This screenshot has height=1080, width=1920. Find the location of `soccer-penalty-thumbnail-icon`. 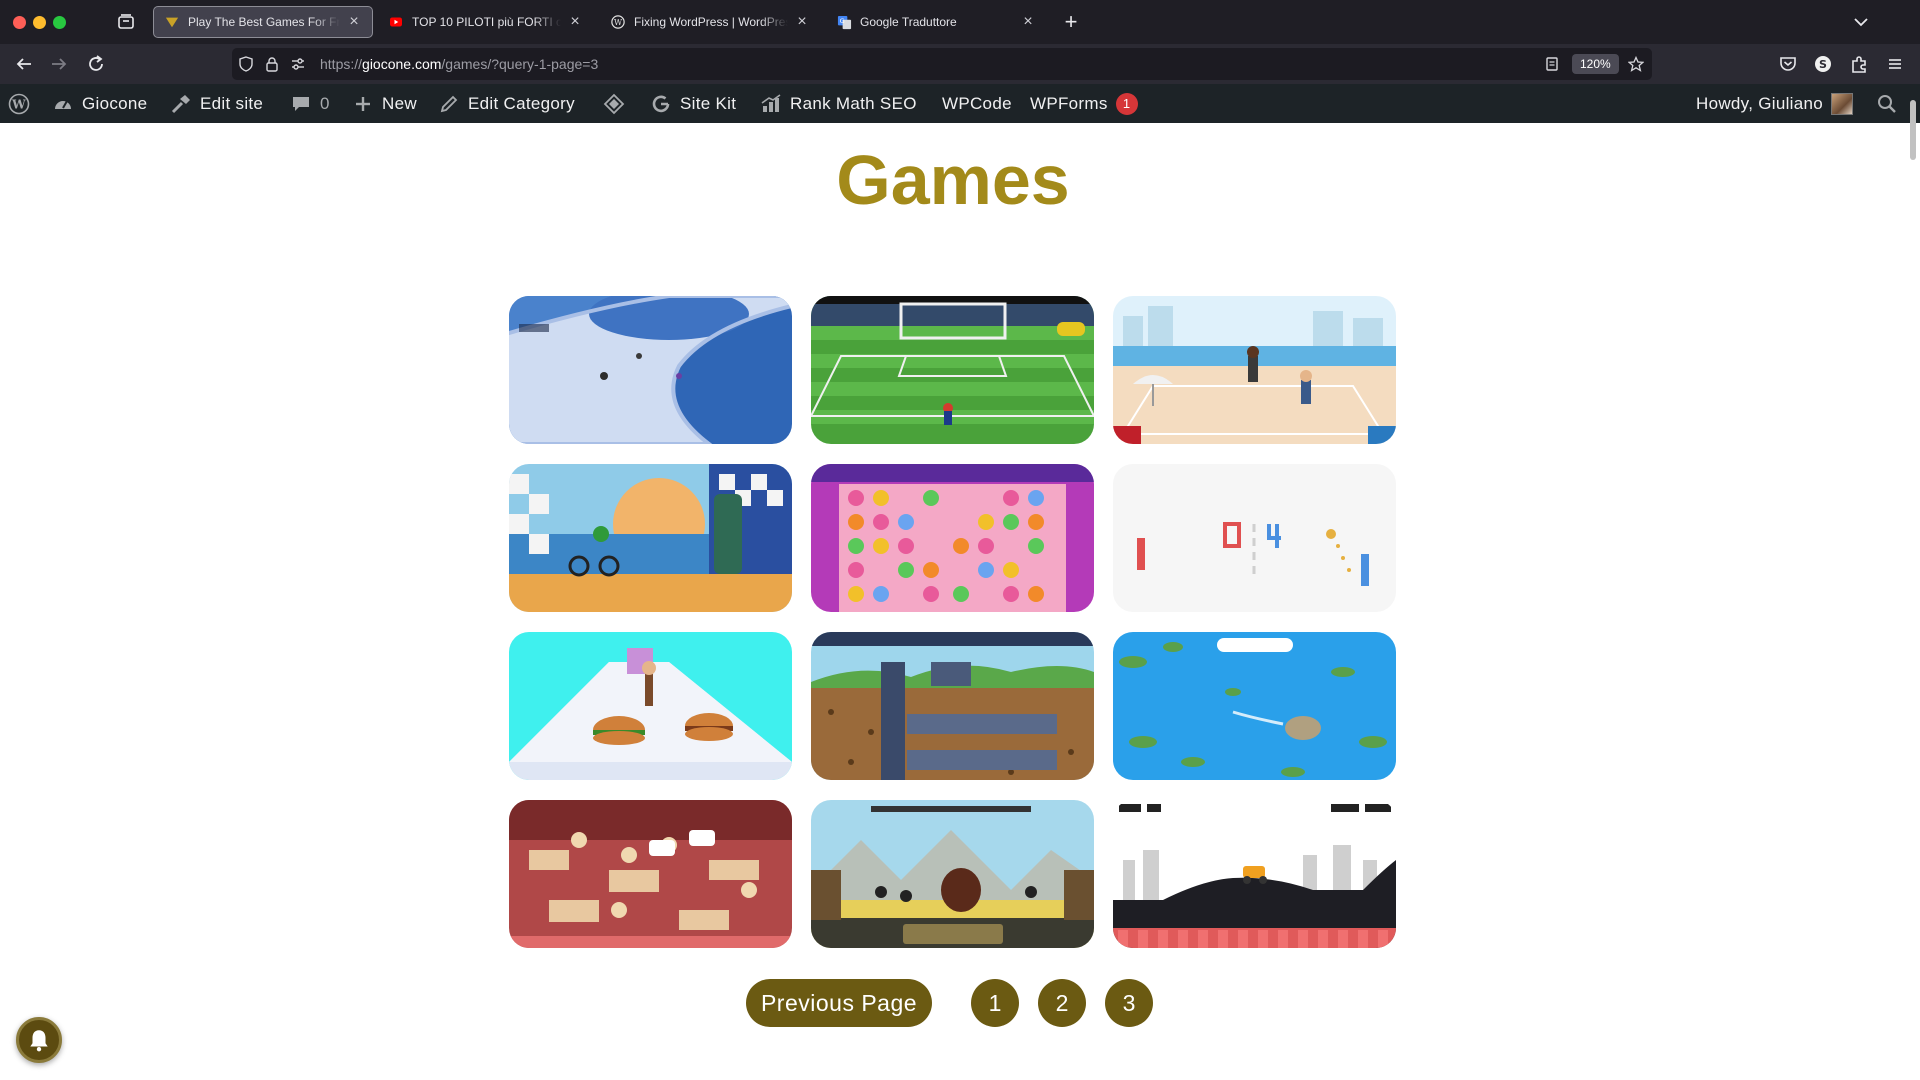

soccer-penalty-thumbnail-icon is located at coordinates (952, 370).